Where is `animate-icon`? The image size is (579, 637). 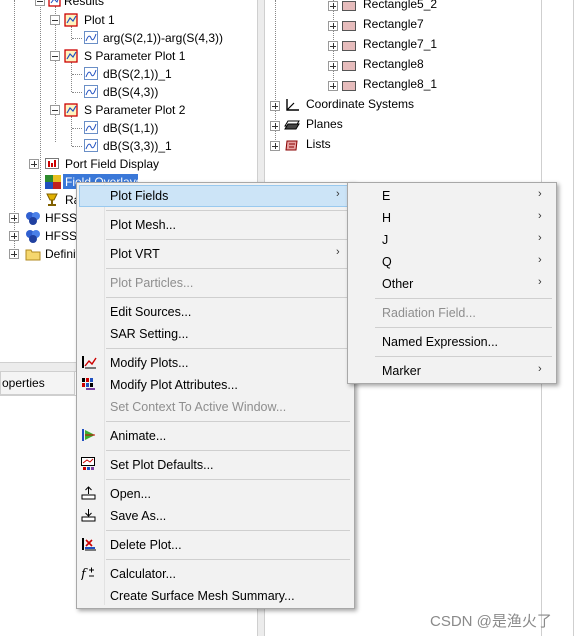 animate-icon is located at coordinates (89, 435).